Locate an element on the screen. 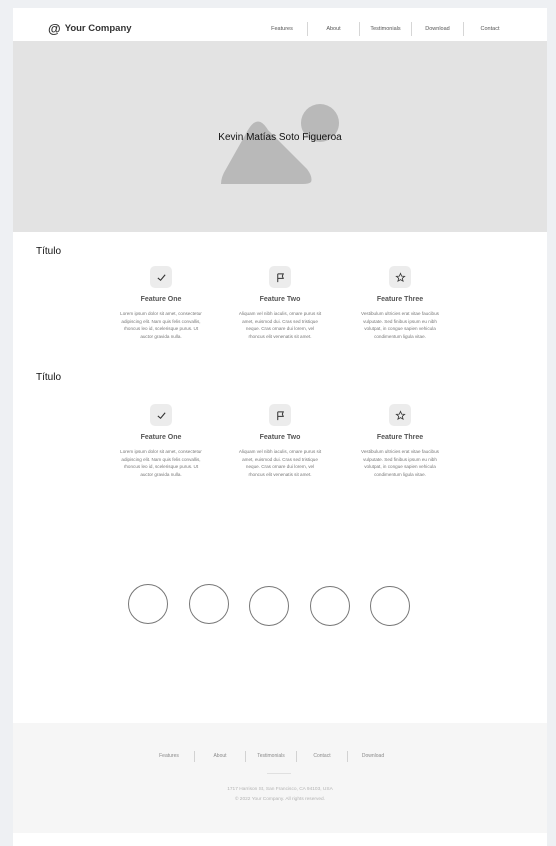 The height and width of the screenshot is (846, 556). hero-title: Kevin Matías Soto Figueroa is located at coordinates (280, 137).